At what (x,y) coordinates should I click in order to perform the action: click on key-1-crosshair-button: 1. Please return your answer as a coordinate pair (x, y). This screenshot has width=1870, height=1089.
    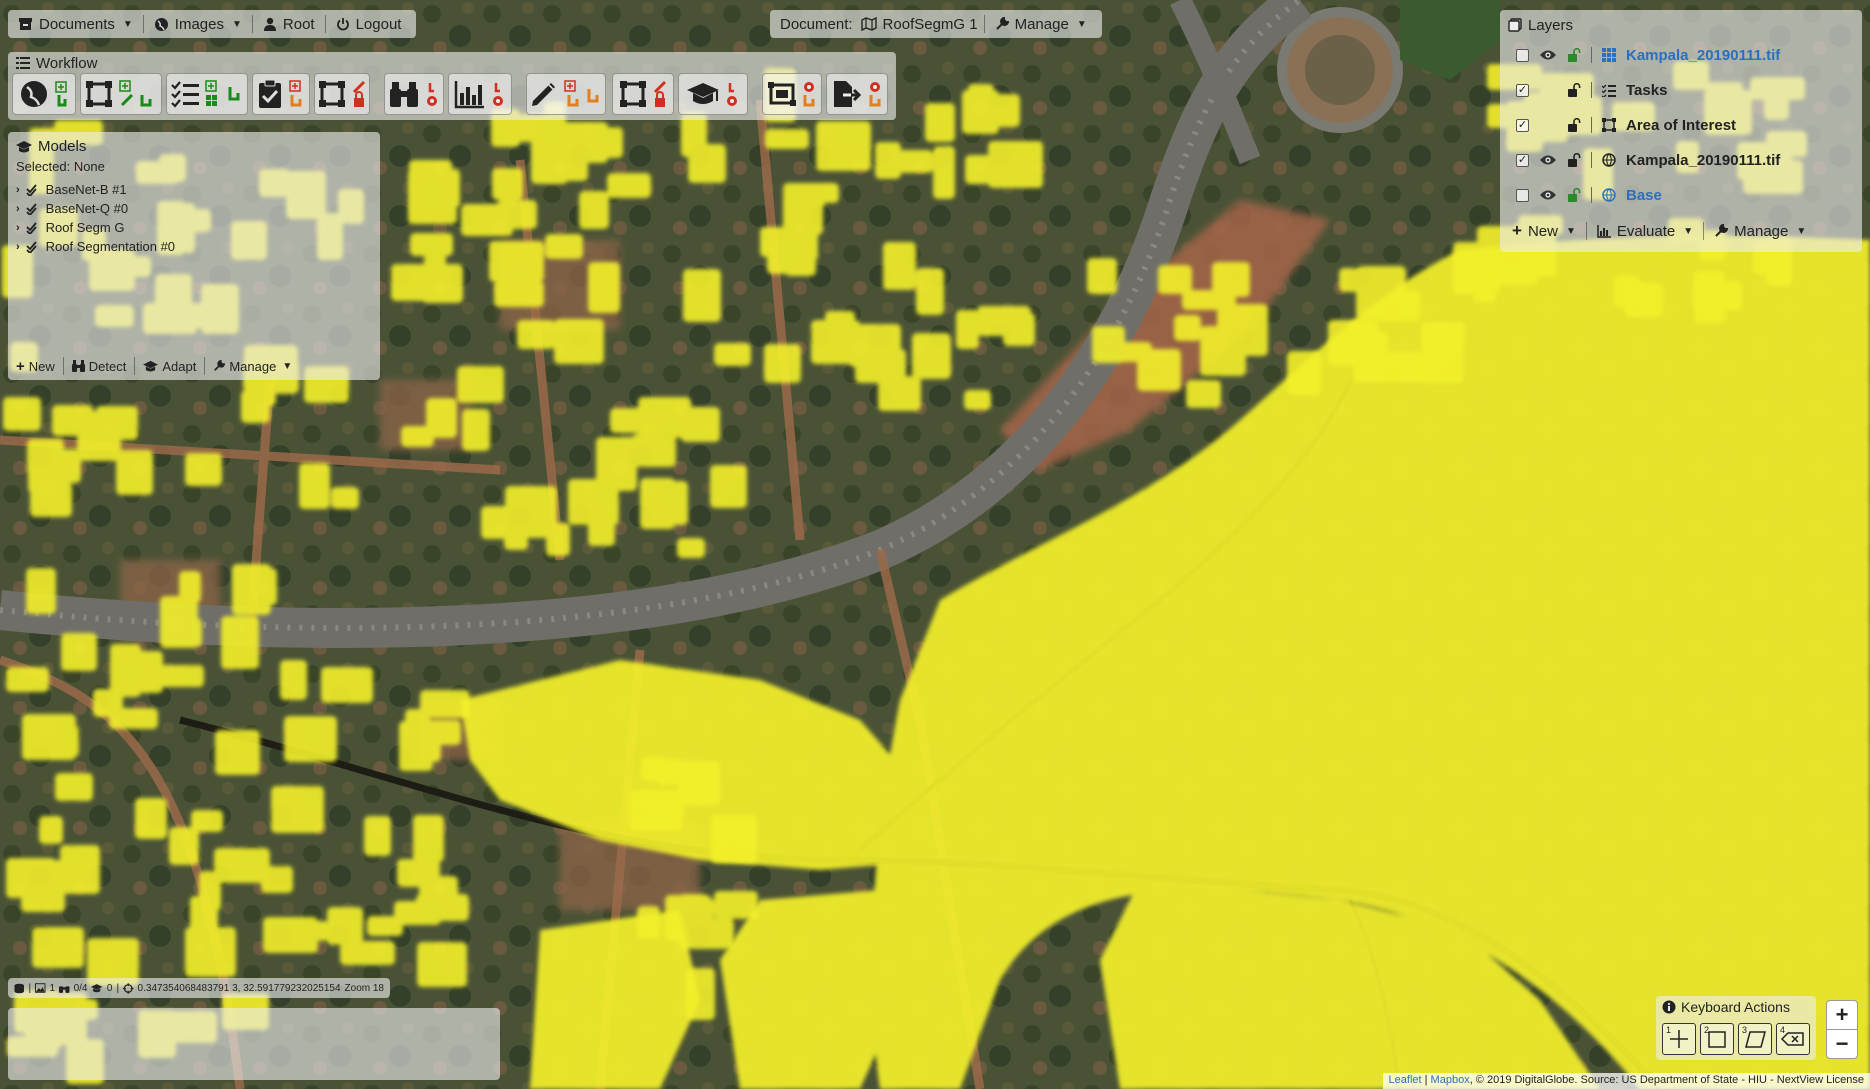
    Looking at the image, I should click on (1679, 1039).